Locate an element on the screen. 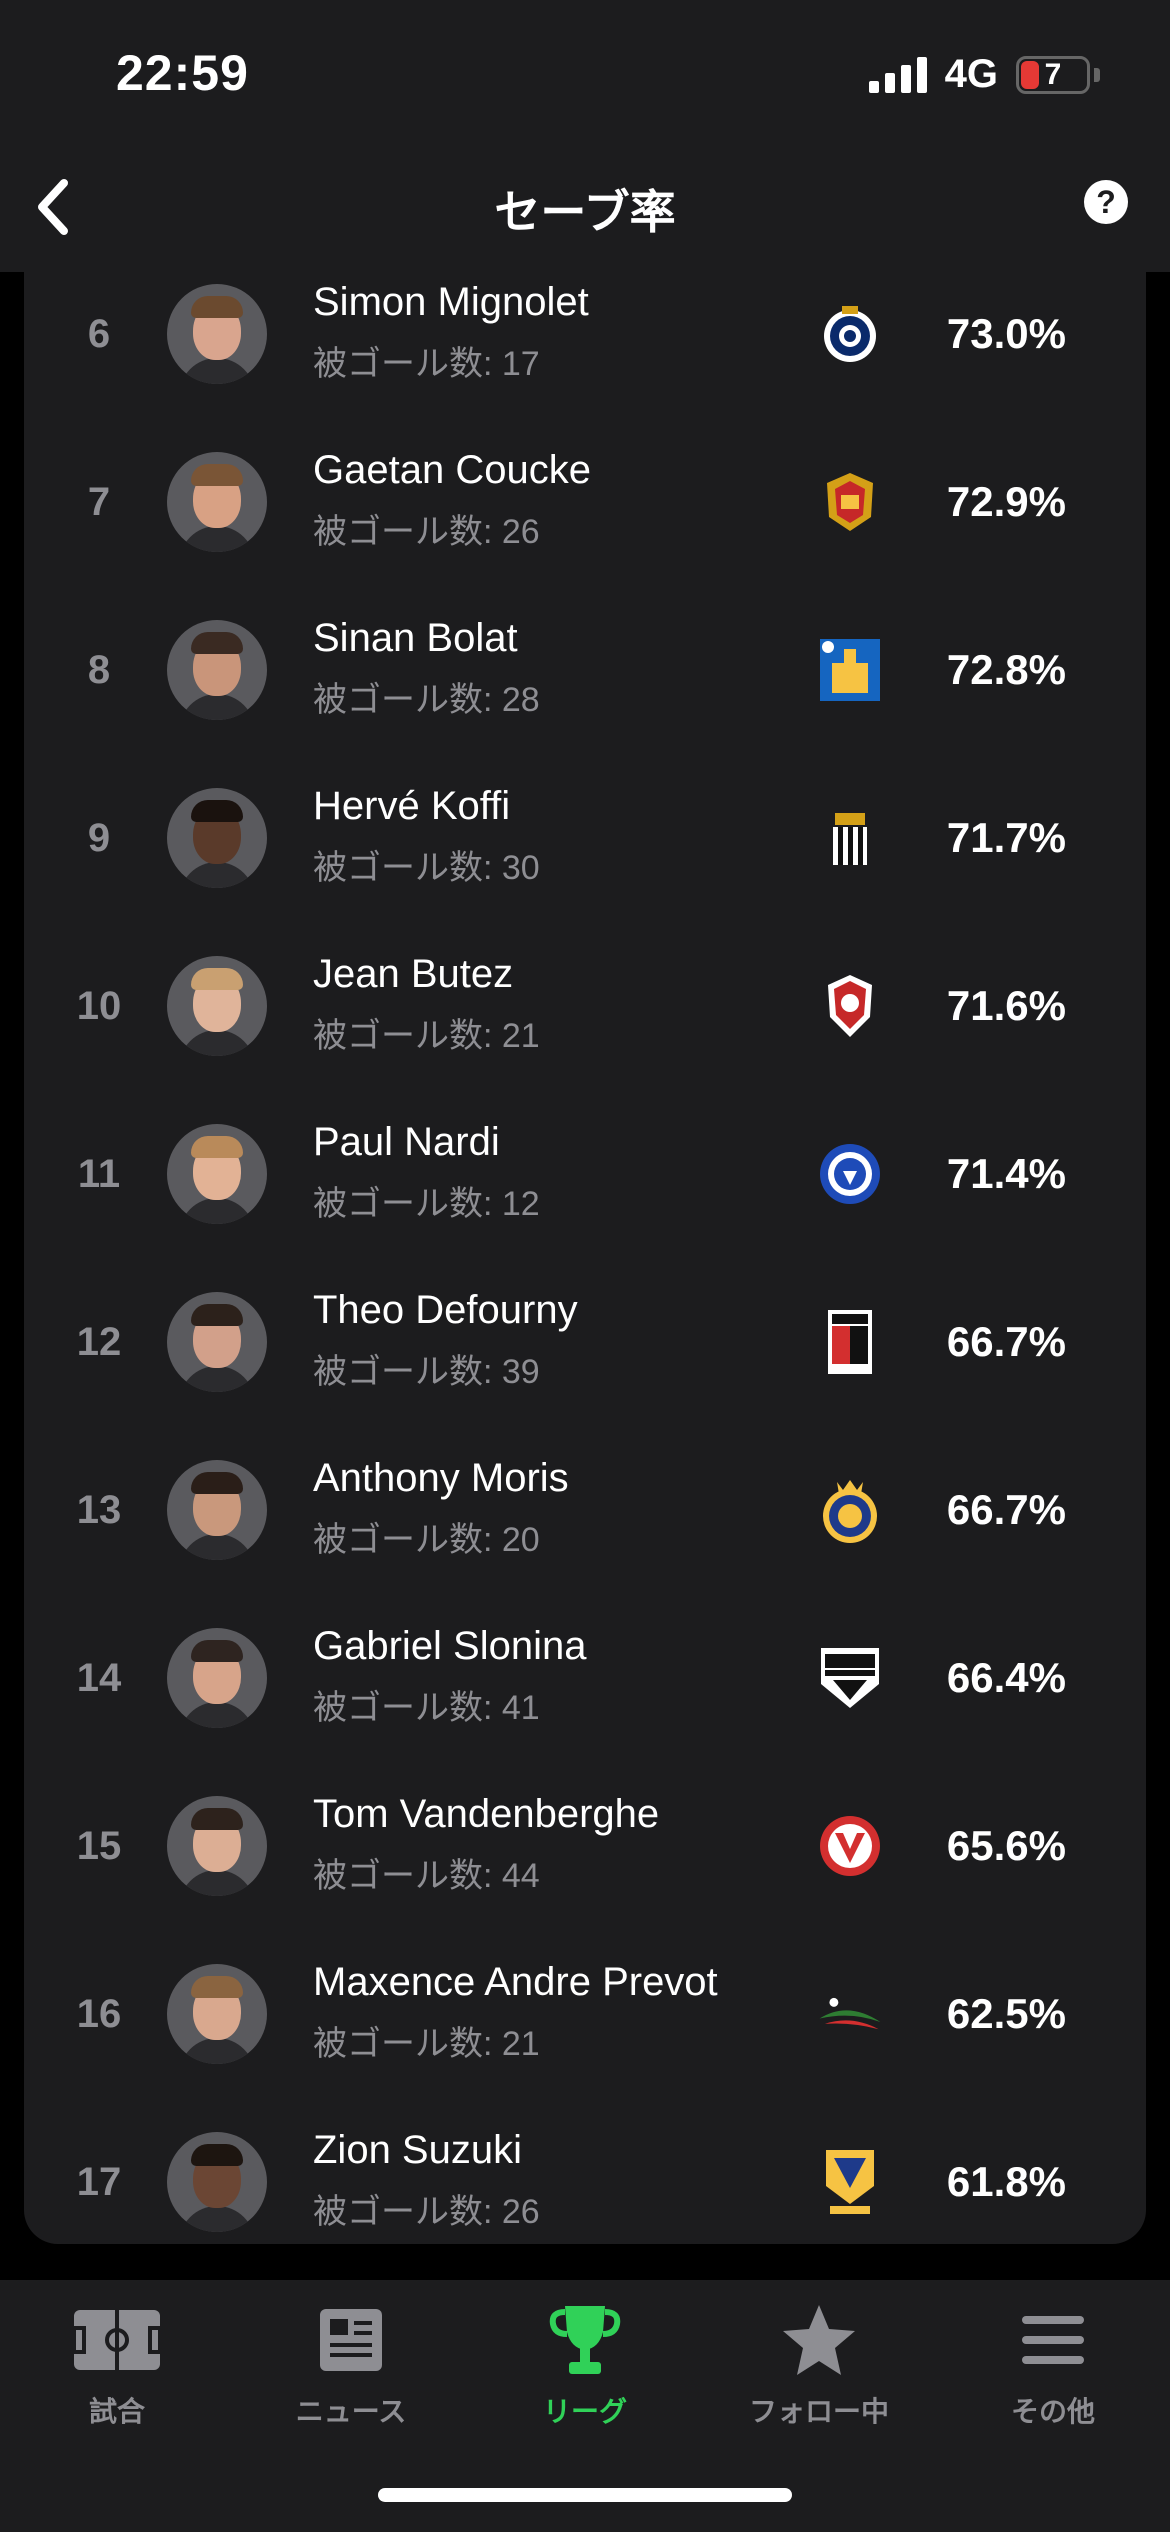  tab-trophy: リーグ is located at coordinates (585, 2365).